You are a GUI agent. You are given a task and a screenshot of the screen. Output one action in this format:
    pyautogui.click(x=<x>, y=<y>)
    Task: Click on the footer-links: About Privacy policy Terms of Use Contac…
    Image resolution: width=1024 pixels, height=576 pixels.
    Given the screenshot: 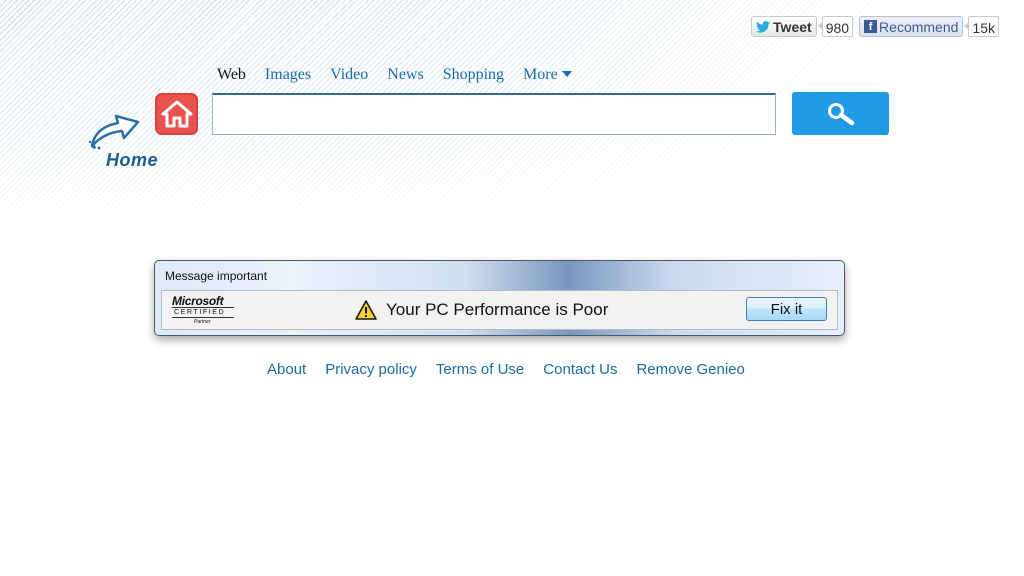 What is the action you would take?
    pyautogui.click(x=506, y=369)
    